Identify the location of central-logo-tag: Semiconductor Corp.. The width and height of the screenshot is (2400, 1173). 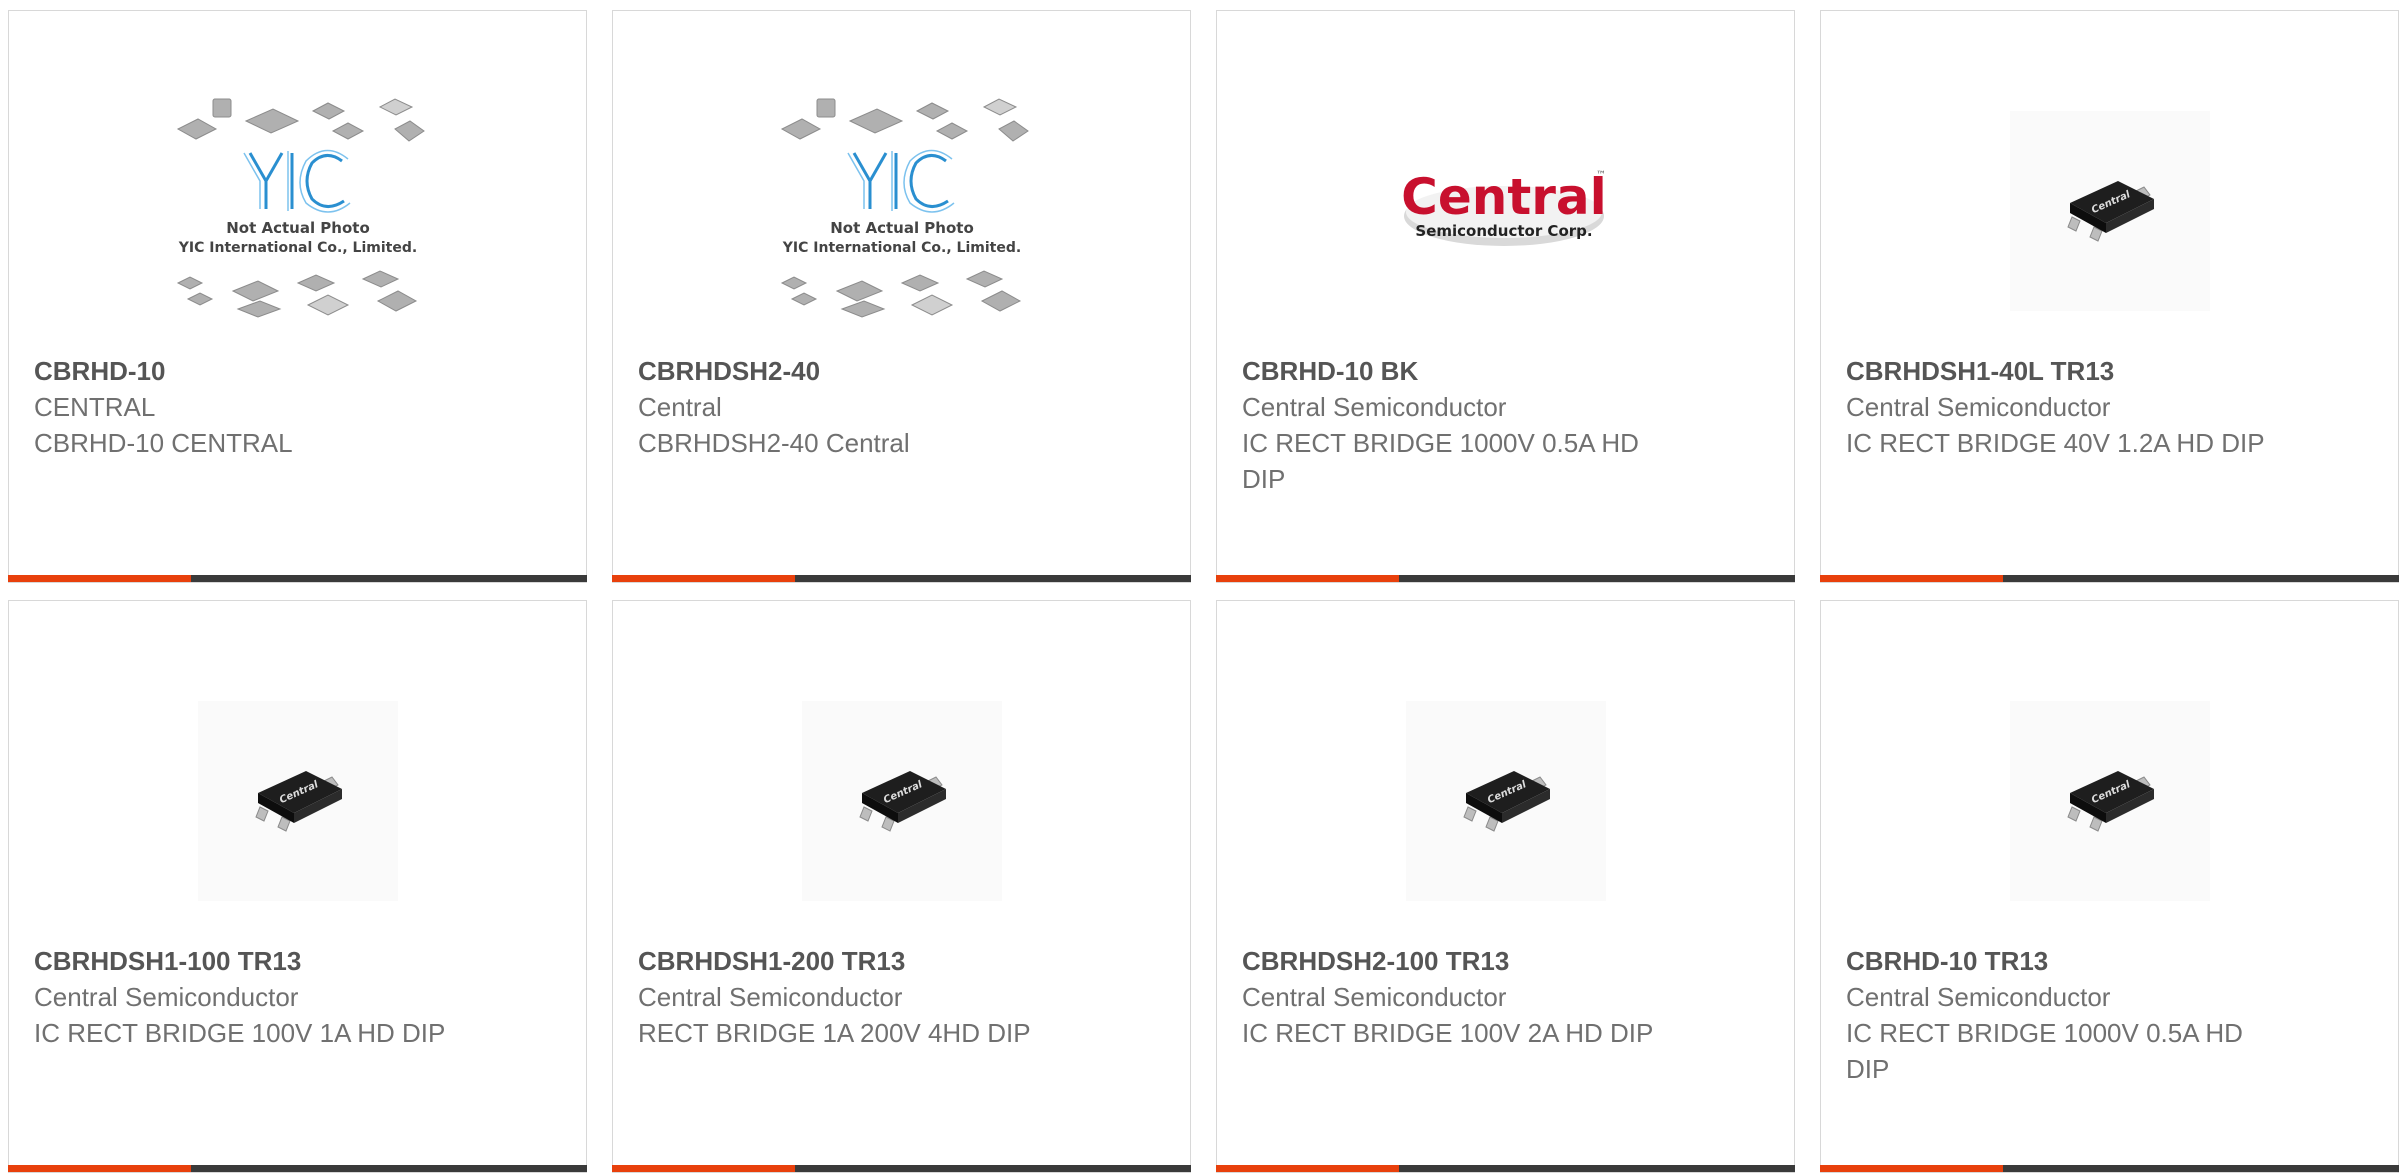
(1503, 231).